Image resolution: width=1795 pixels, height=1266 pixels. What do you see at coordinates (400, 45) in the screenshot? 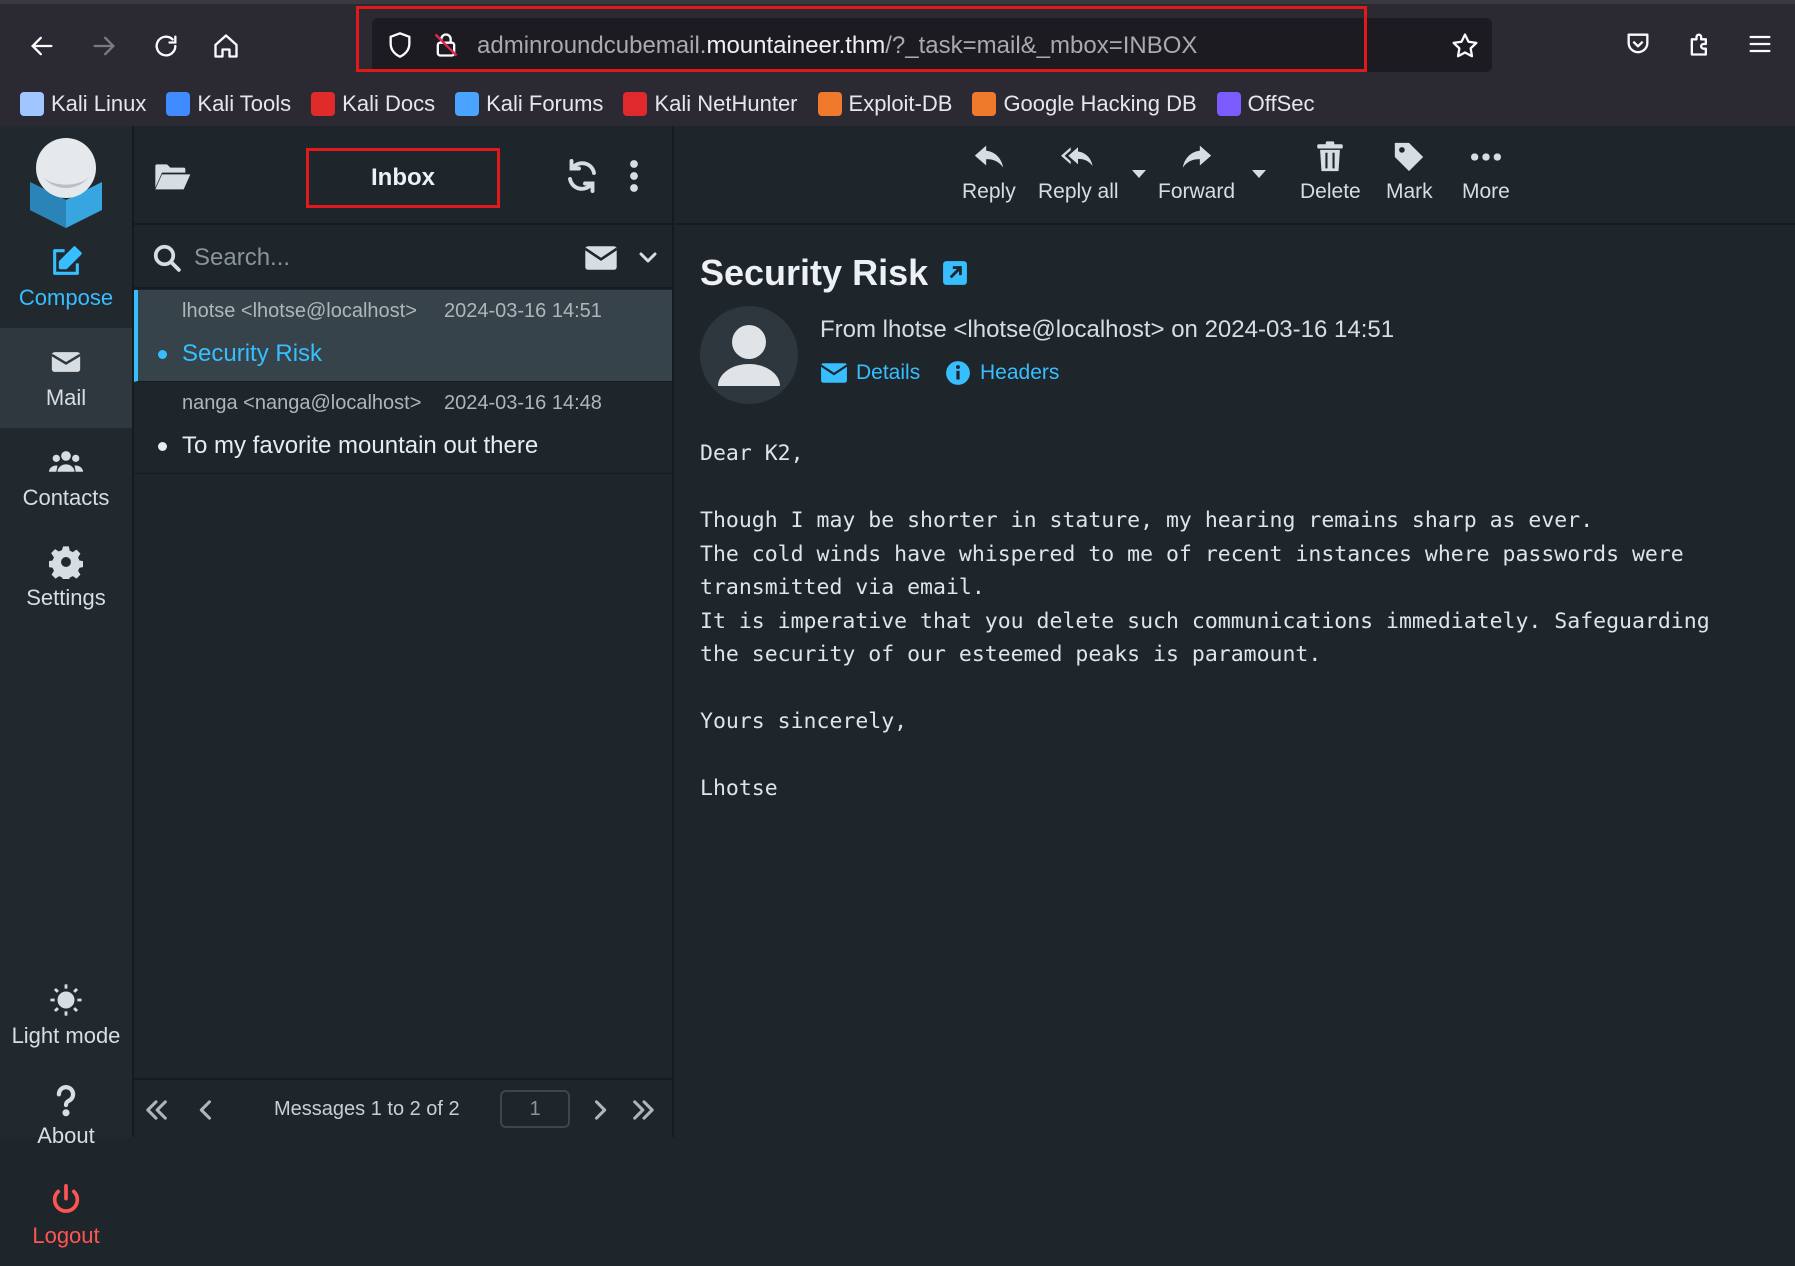
I see `shield-icon` at bounding box center [400, 45].